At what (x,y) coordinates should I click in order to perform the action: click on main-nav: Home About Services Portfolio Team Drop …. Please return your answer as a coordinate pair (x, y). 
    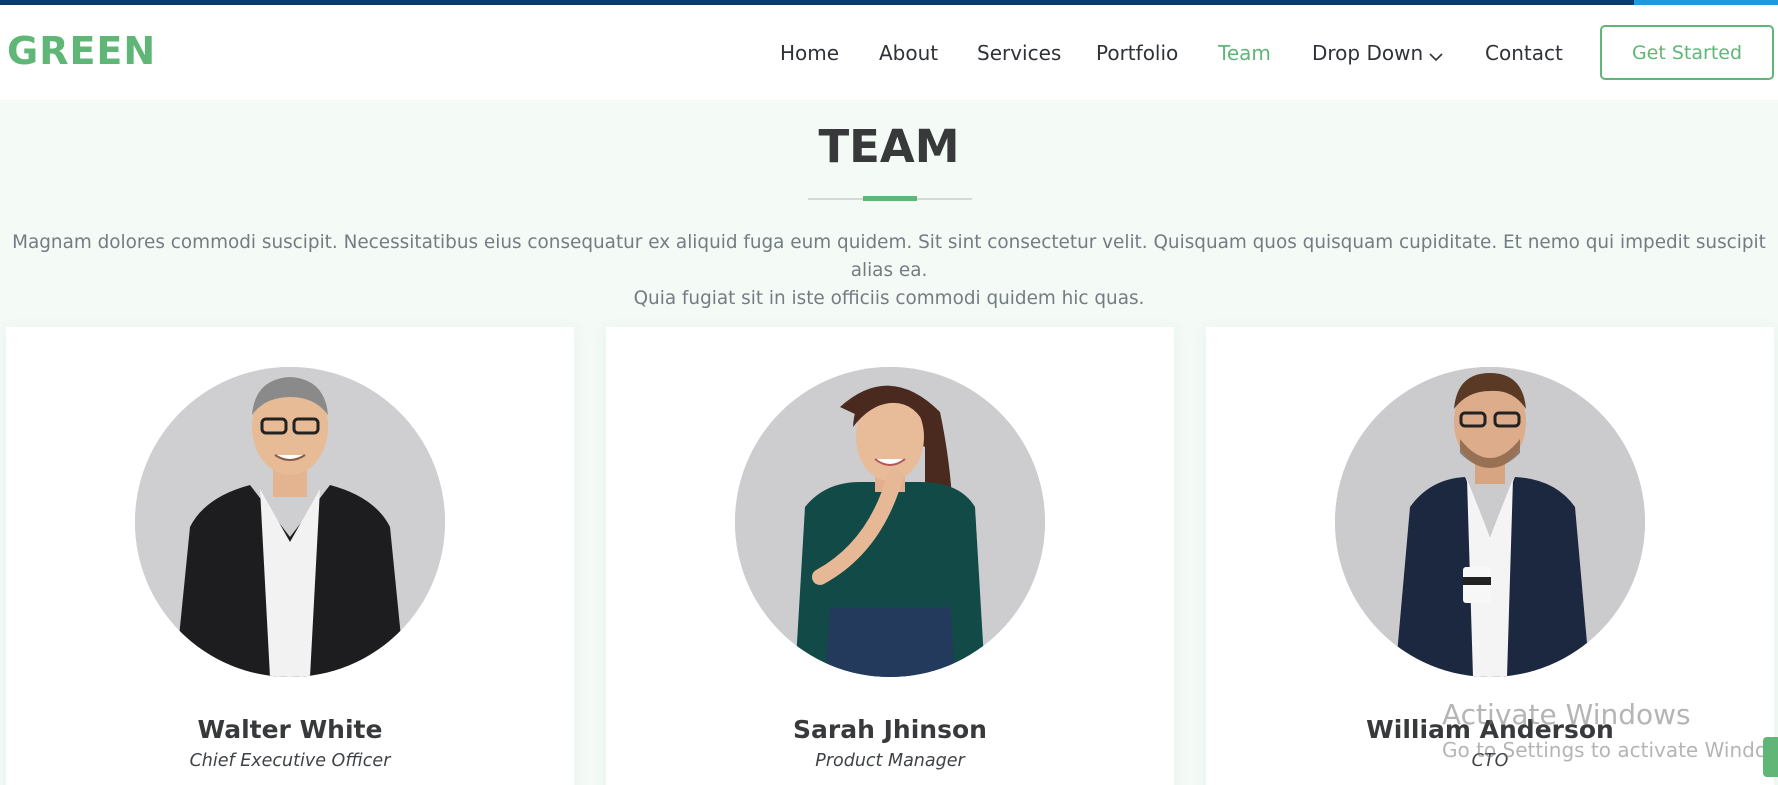
    Looking at the image, I should click on (889, 52).